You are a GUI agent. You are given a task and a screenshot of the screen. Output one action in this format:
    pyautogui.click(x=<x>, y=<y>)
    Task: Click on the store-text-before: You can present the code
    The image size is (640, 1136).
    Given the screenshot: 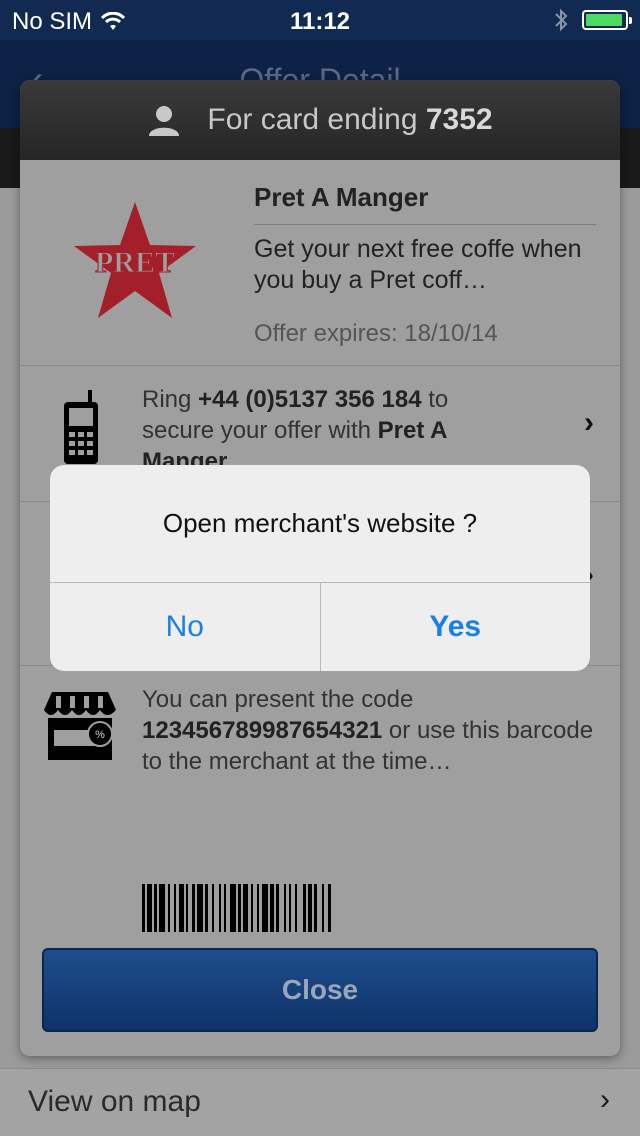 What is the action you would take?
    pyautogui.click(x=278, y=699)
    